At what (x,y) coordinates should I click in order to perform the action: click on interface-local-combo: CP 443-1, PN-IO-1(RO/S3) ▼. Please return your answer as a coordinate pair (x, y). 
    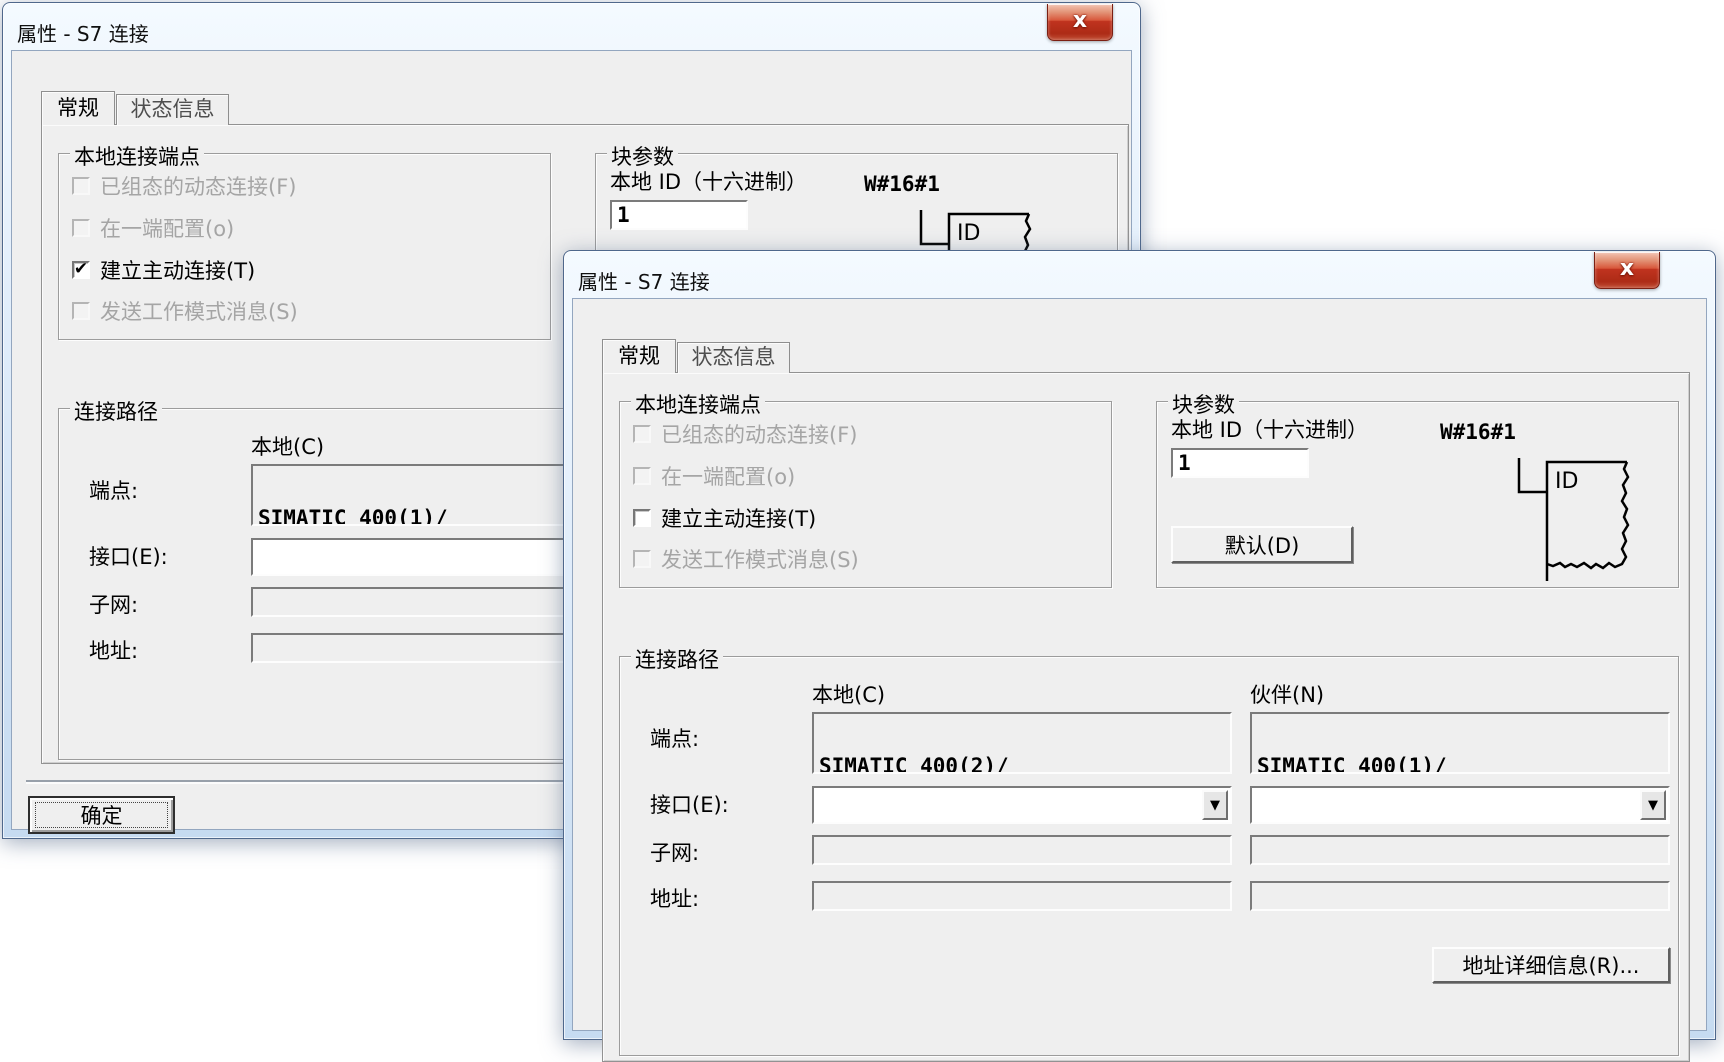
    Looking at the image, I should click on (1022, 805).